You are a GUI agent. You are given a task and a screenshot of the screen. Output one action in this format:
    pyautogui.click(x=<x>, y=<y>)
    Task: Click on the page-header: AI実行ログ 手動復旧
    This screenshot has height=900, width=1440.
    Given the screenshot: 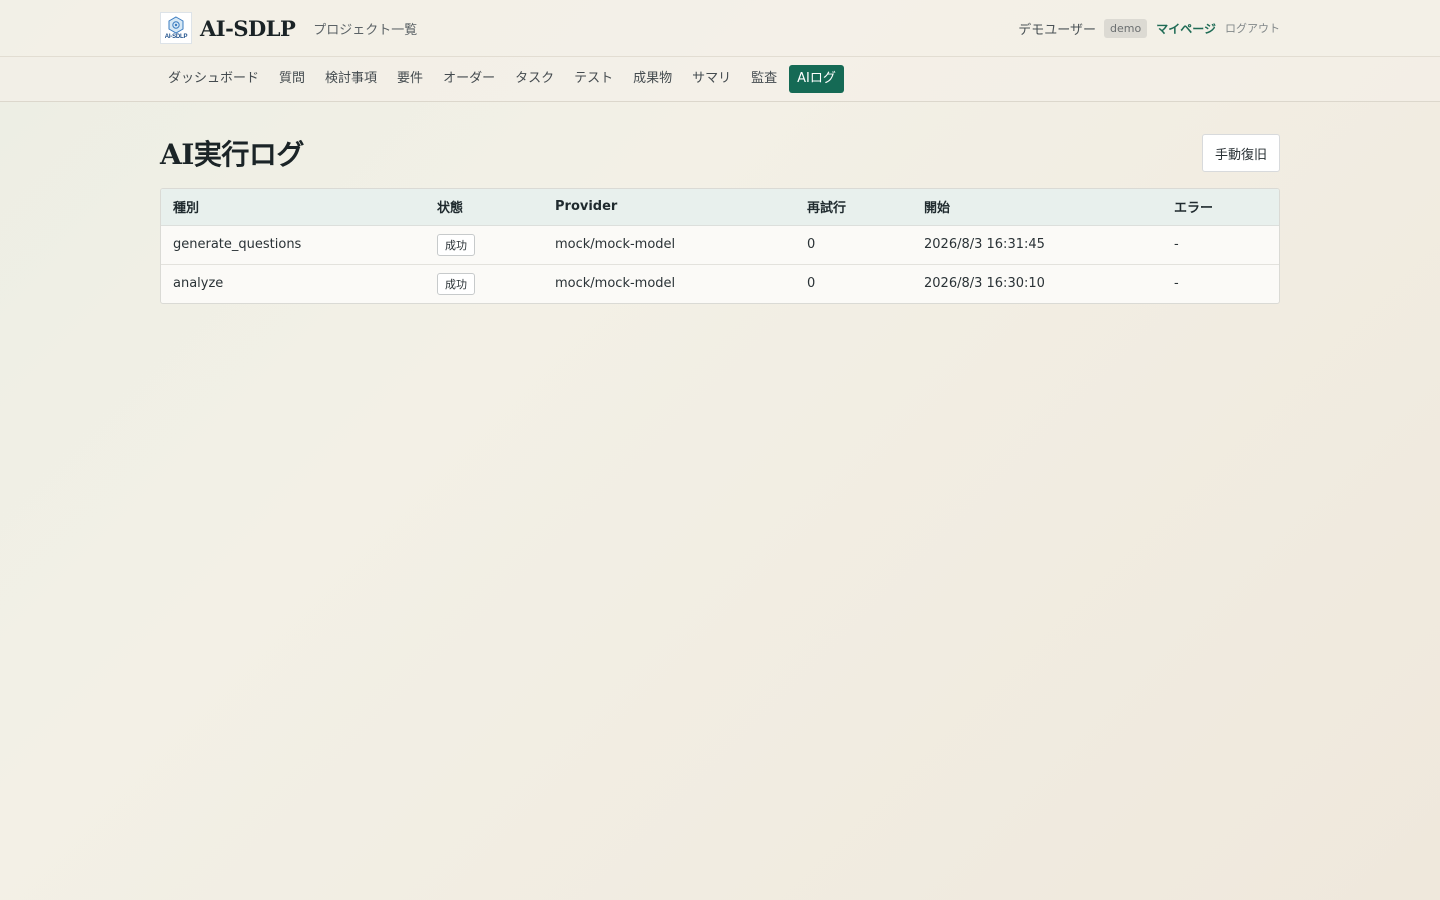 What is the action you would take?
    pyautogui.click(x=720, y=153)
    